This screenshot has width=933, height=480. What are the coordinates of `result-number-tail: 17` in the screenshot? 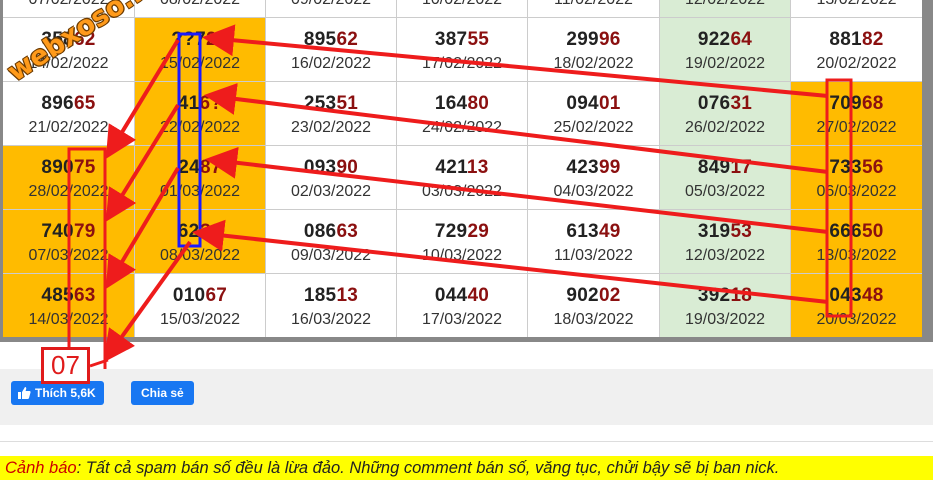 It's located at (741, 167).